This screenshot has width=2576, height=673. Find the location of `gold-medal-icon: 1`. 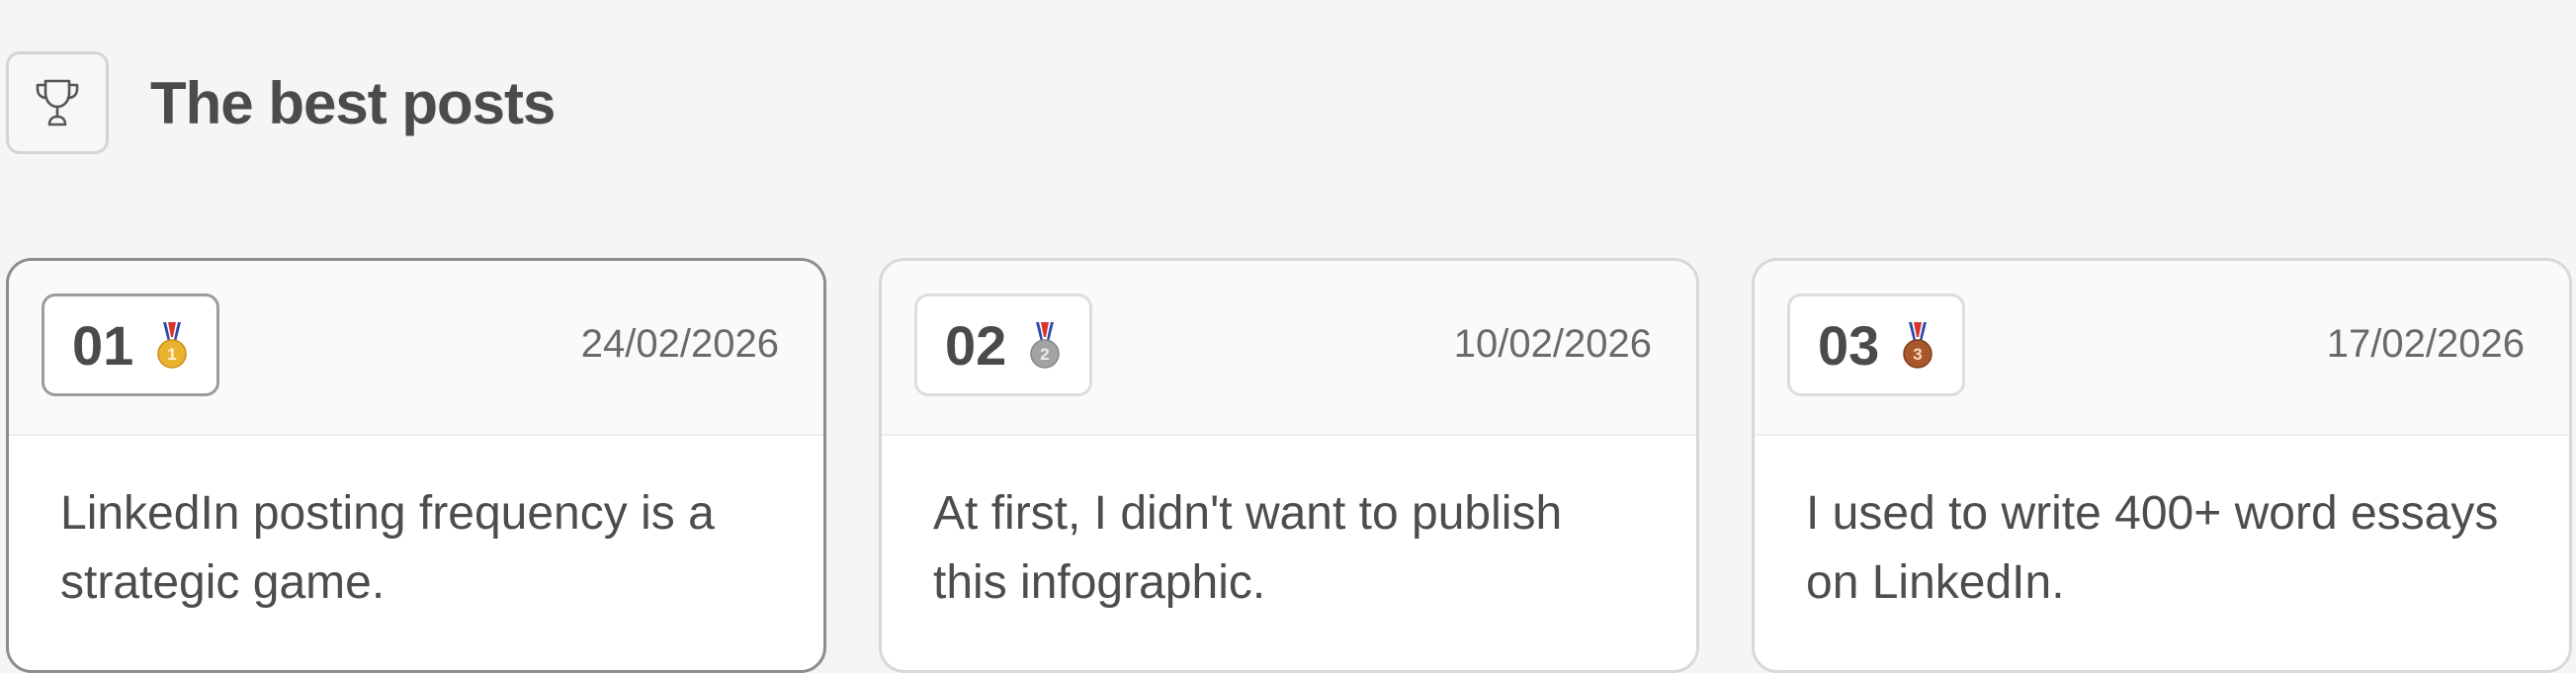

gold-medal-icon: 1 is located at coordinates (172, 345).